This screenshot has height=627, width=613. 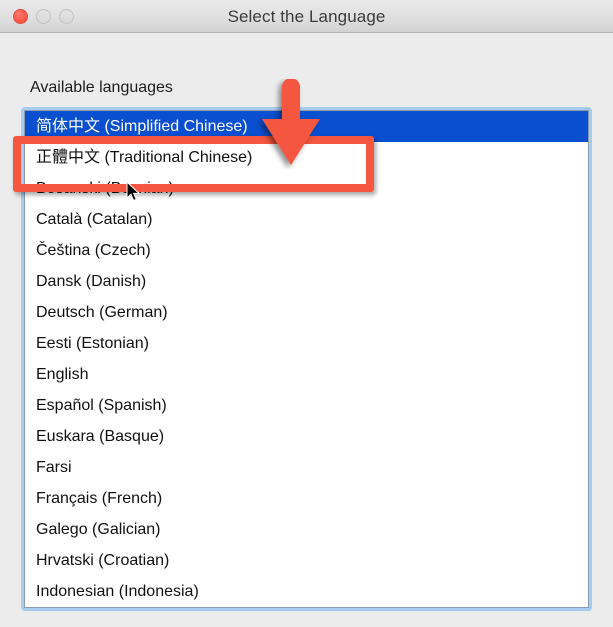 What do you see at coordinates (306, 591) in the screenshot?
I see `language-list-item: Indonesian (Indonesia)` at bounding box center [306, 591].